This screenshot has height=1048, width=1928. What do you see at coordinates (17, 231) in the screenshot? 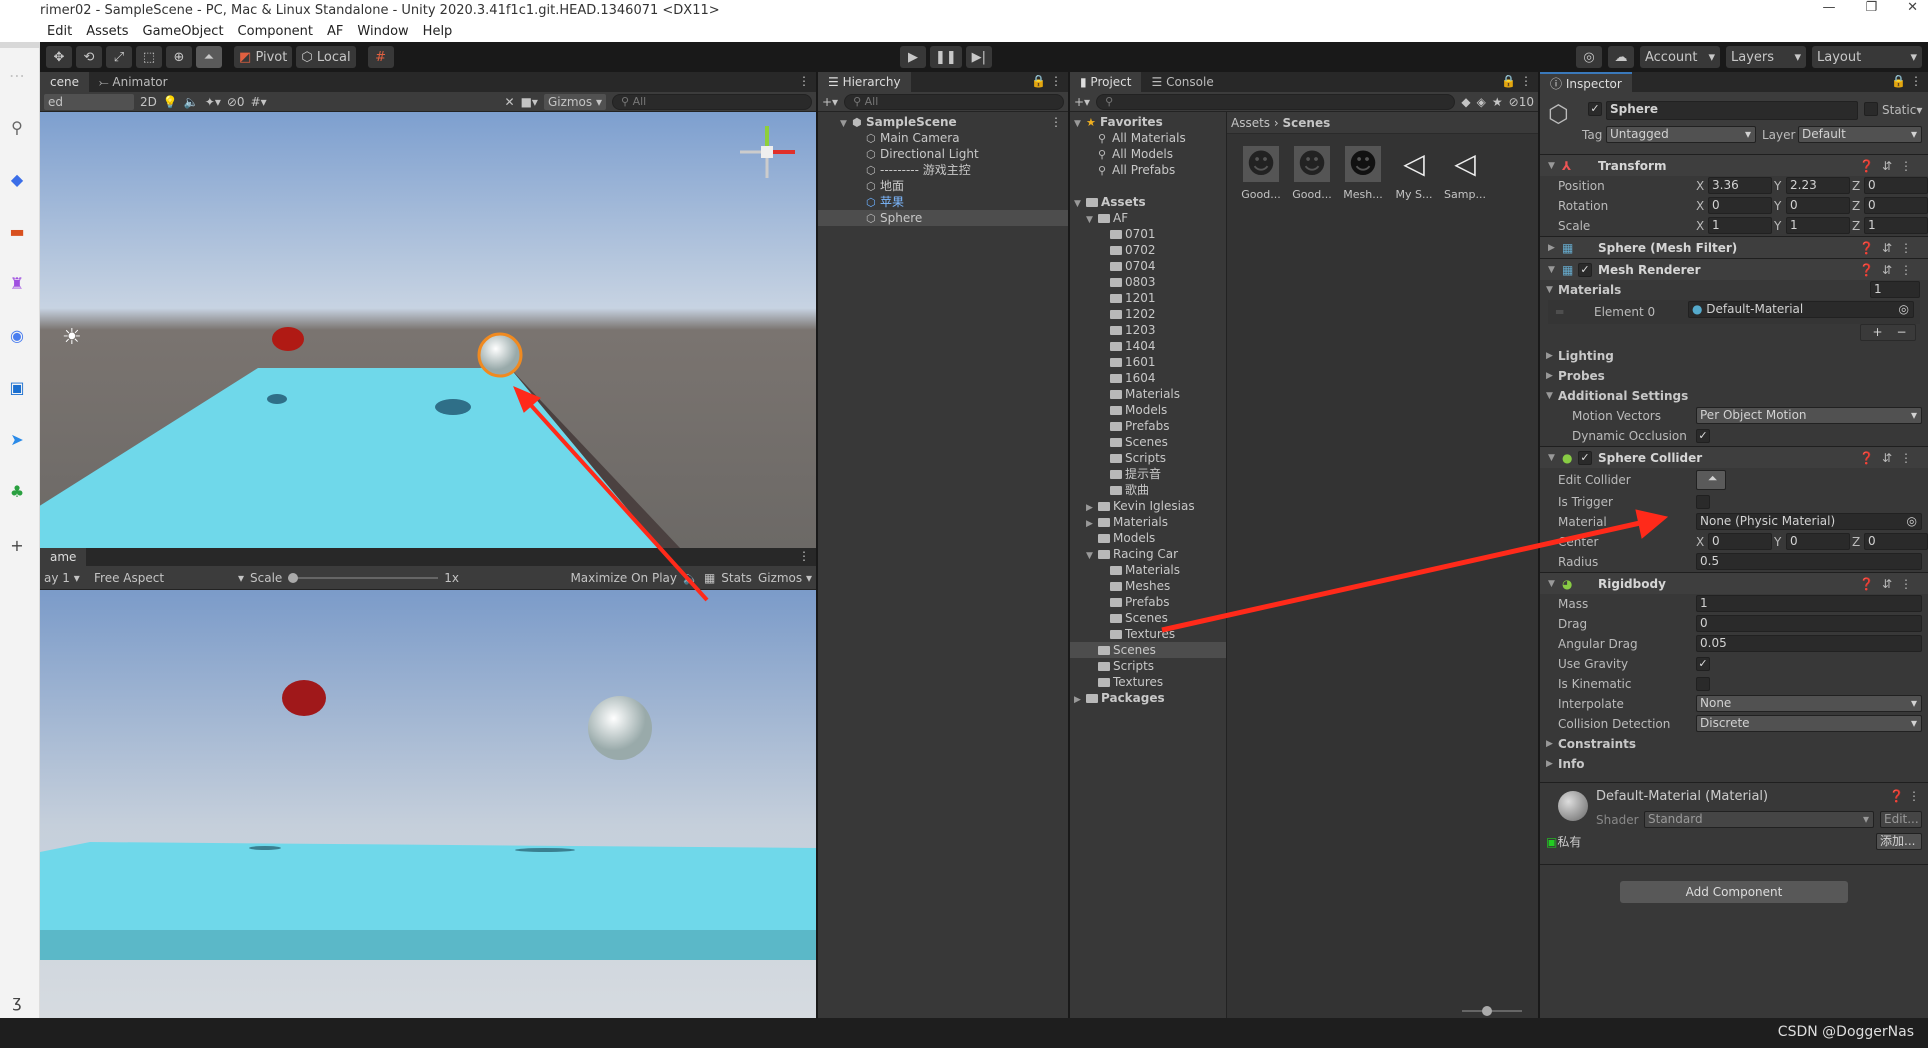
I see `toolbox-app-icon: ▬` at bounding box center [17, 231].